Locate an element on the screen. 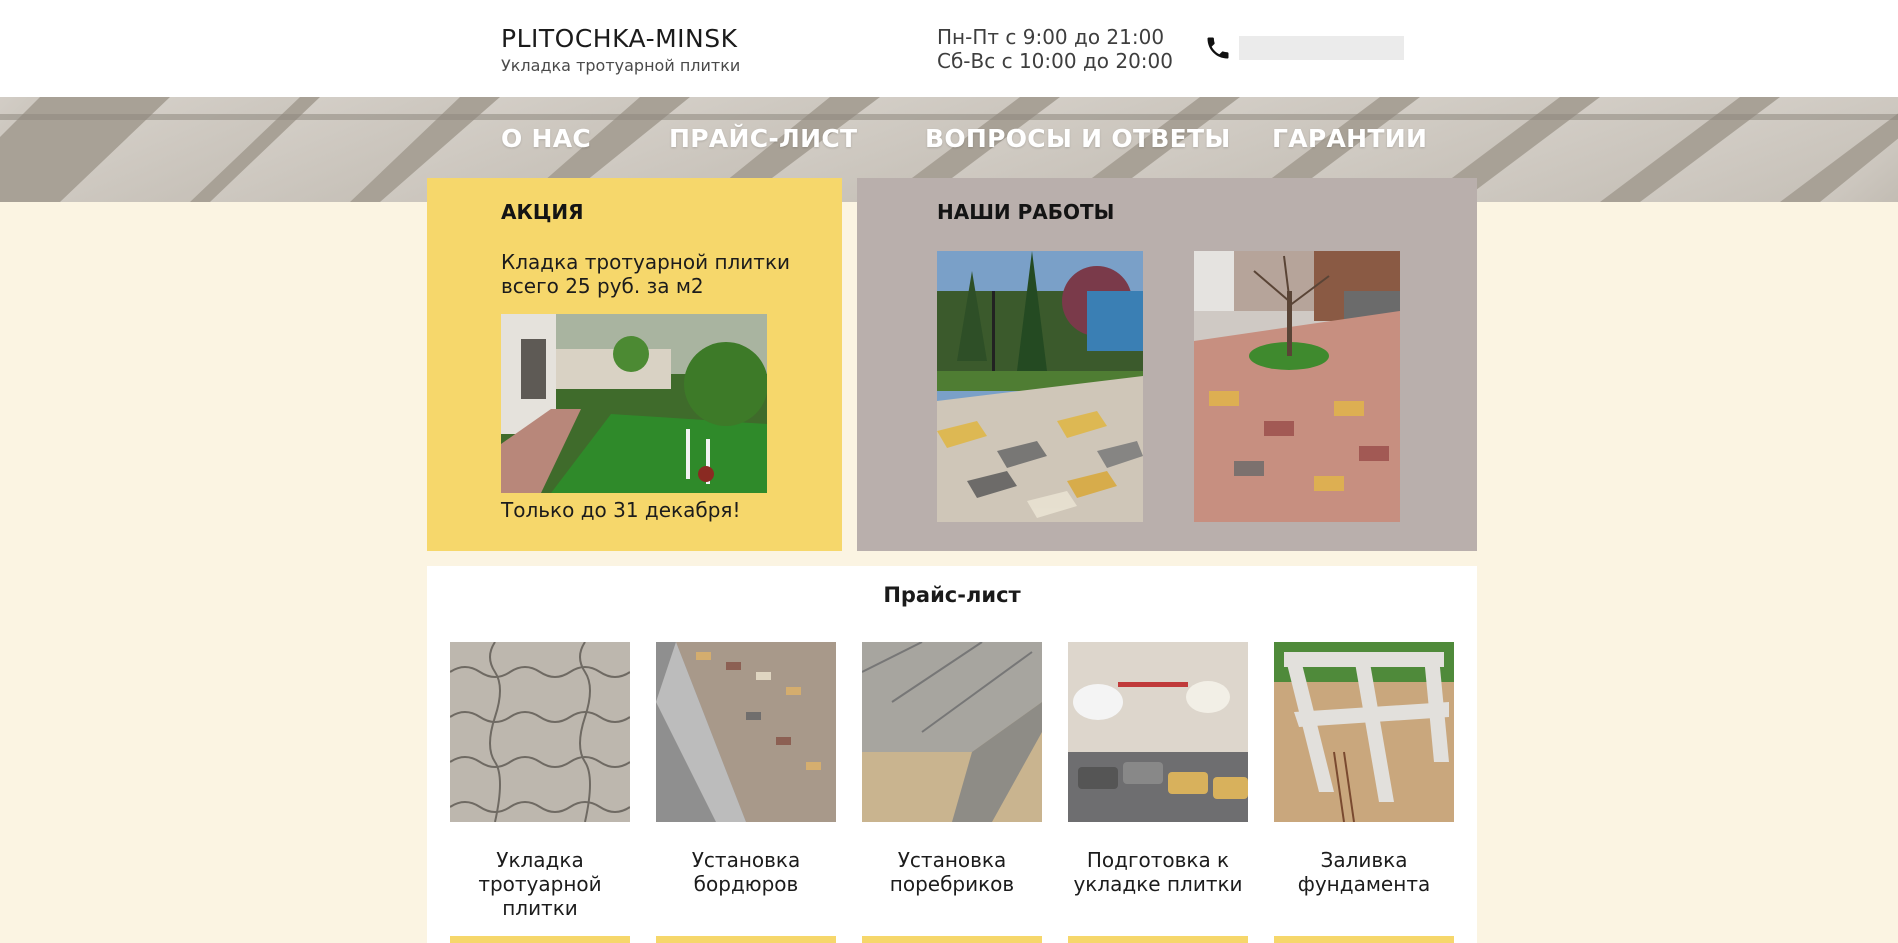 This screenshot has width=1898, height=943. service-photo-foundation is located at coordinates (1364, 732).